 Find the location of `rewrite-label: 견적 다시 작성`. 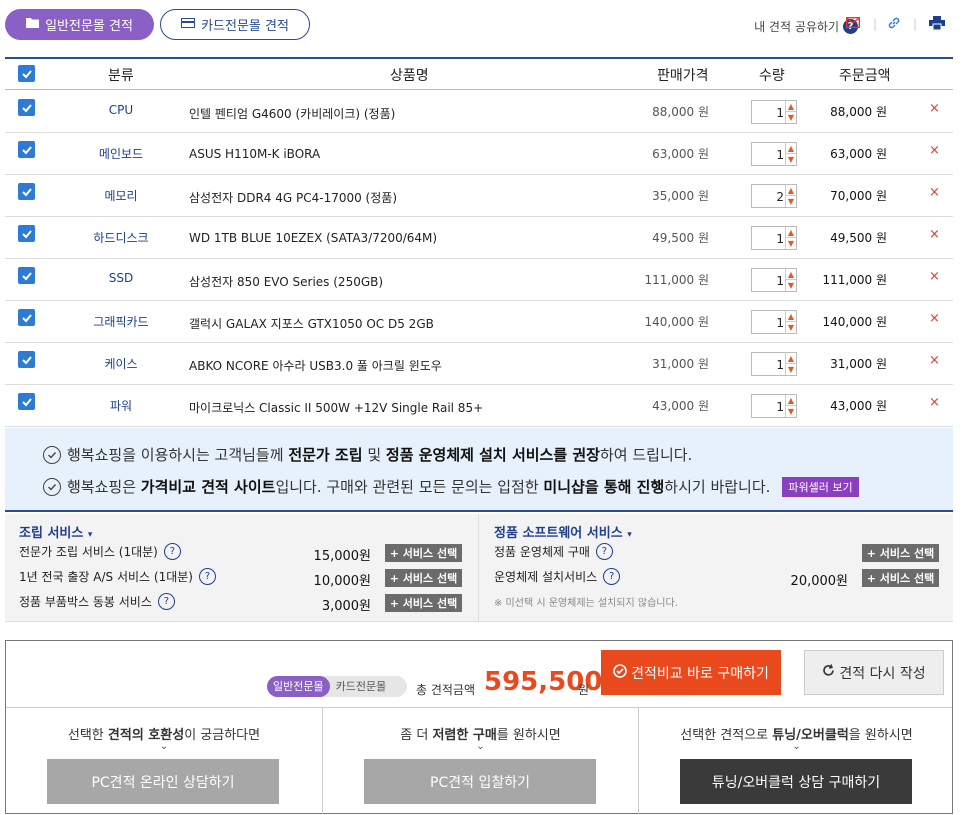

rewrite-label: 견적 다시 작성 is located at coordinates (882, 673).